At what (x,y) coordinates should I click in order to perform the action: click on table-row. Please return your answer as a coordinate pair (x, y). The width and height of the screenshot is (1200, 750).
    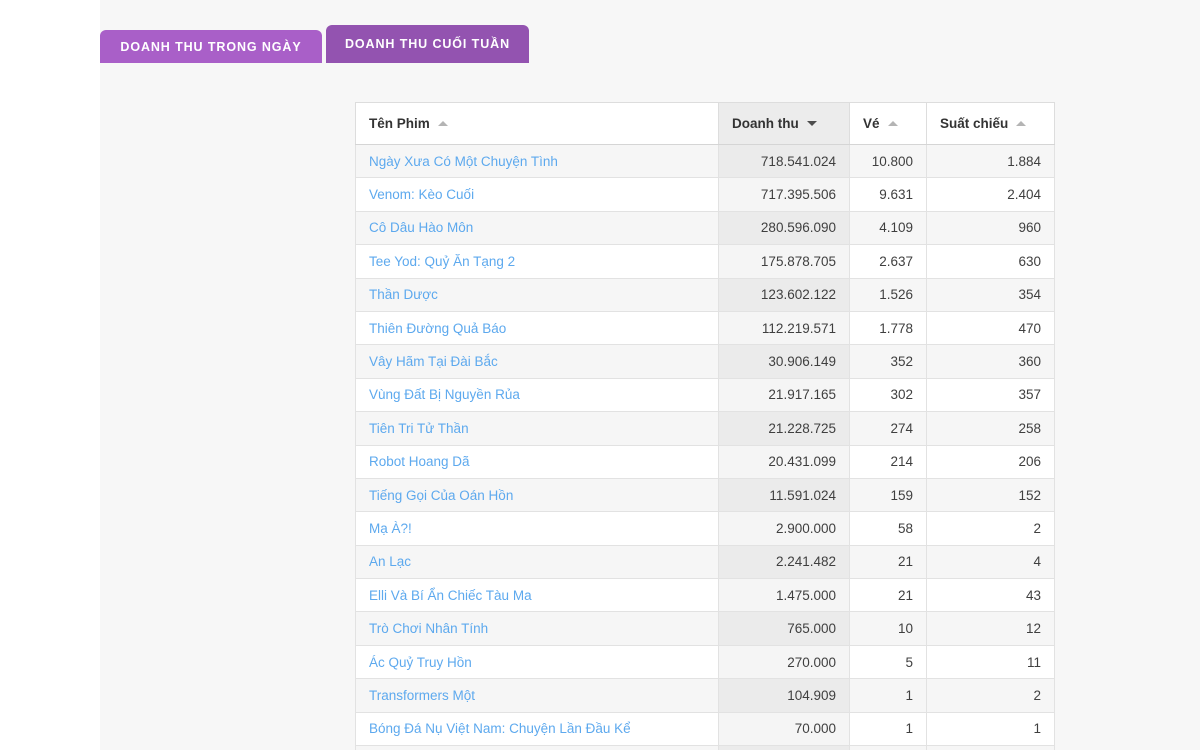
    Looking at the image, I should click on (705, 747).